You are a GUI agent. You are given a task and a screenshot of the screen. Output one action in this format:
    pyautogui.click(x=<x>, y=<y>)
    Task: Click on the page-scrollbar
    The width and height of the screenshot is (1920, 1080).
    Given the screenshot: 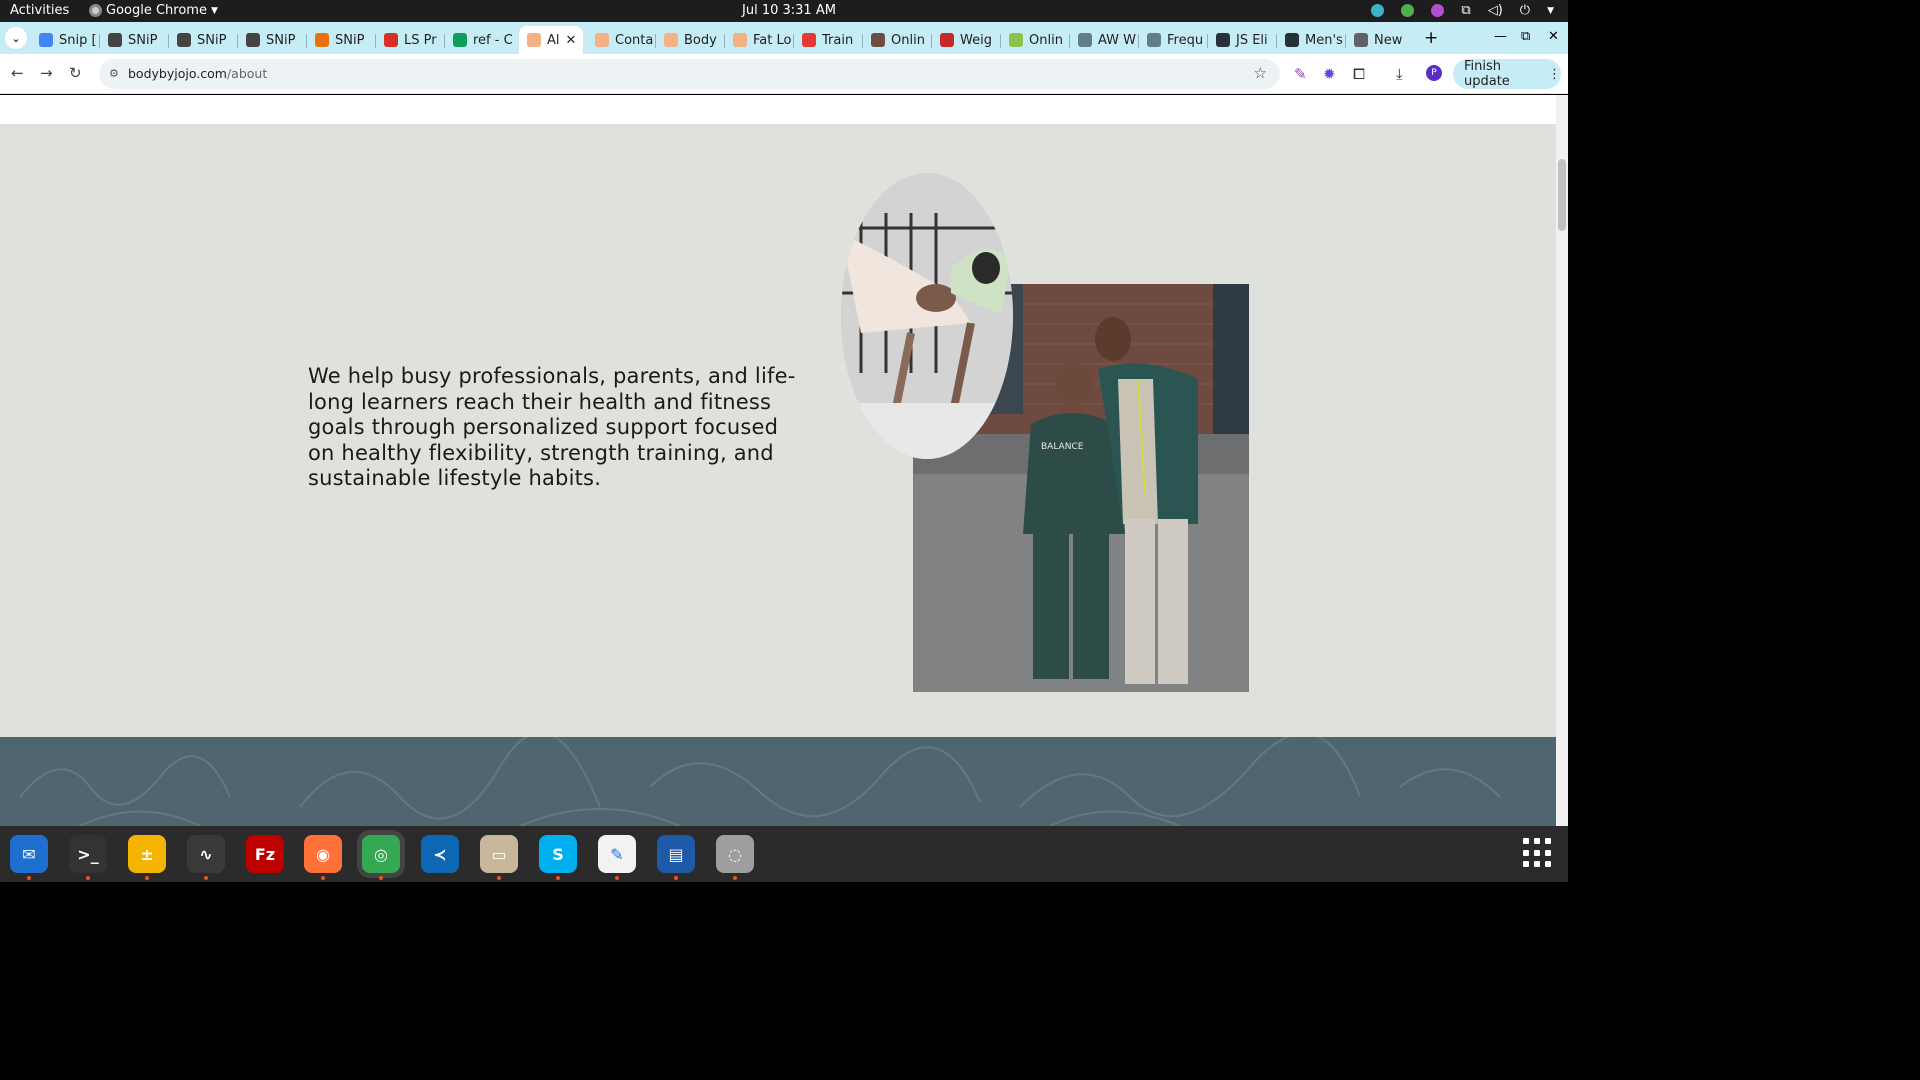 What is the action you would take?
    pyautogui.click(x=1562, y=460)
    